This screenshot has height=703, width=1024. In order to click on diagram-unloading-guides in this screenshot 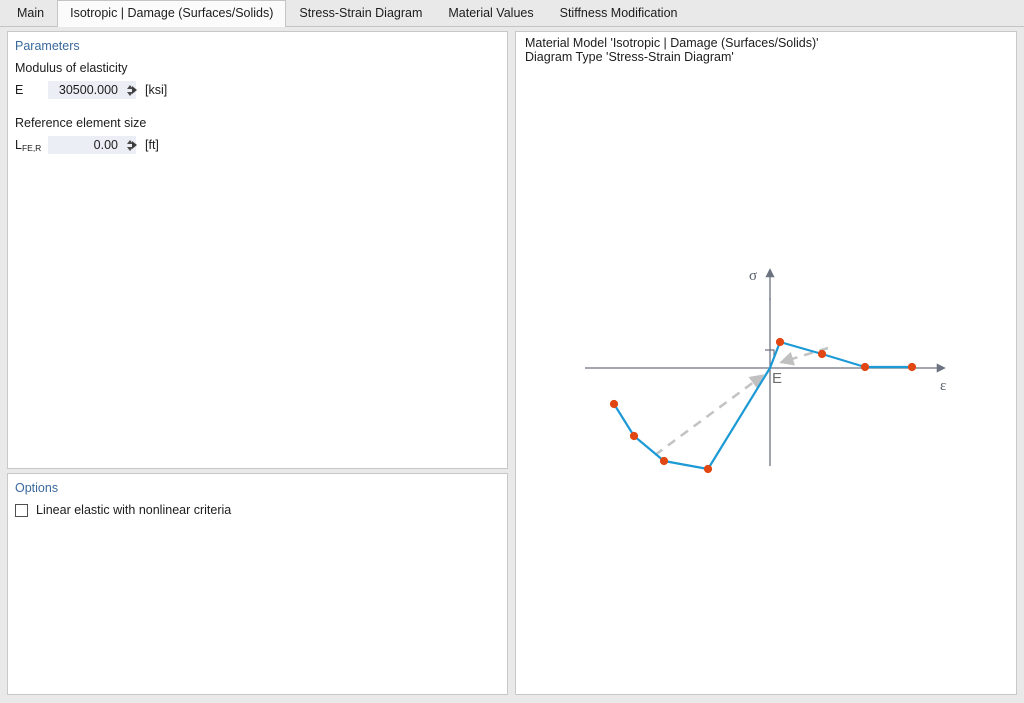, I will do `click(741, 401)`.